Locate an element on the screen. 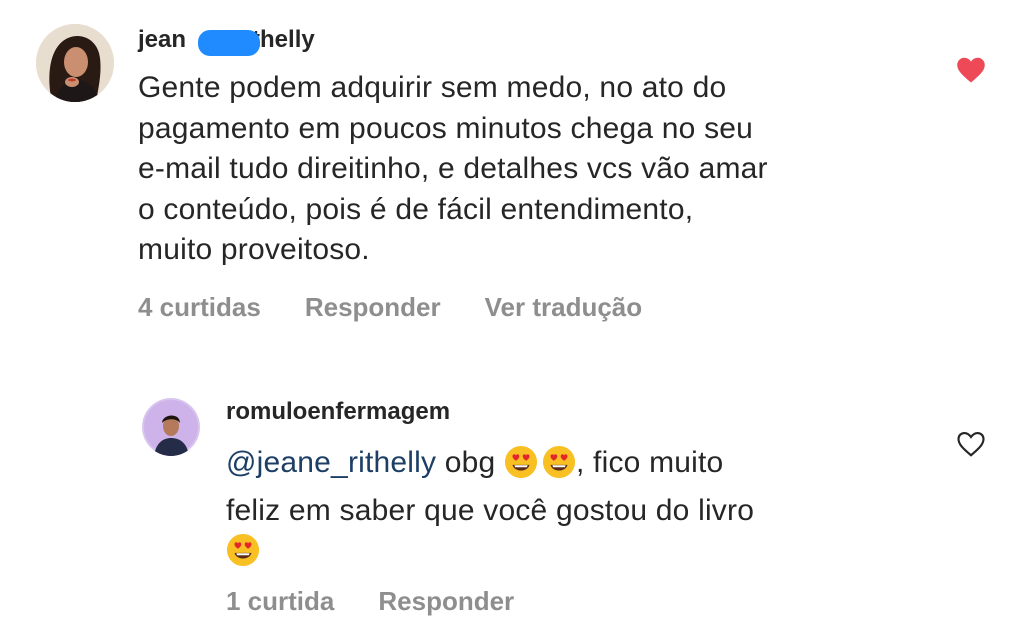 This screenshot has width=1024, height=630. reply-likes-count: 1 curtida is located at coordinates (280, 601).